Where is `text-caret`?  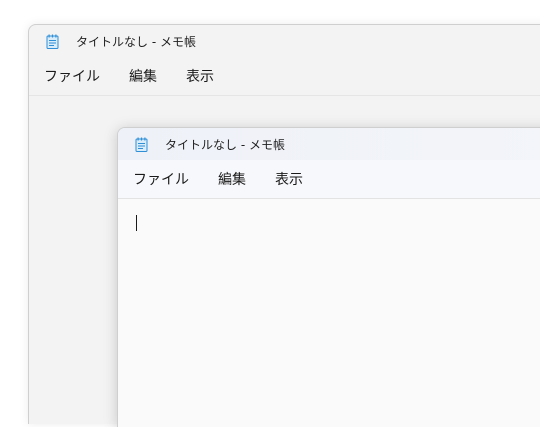
text-caret is located at coordinates (136, 223).